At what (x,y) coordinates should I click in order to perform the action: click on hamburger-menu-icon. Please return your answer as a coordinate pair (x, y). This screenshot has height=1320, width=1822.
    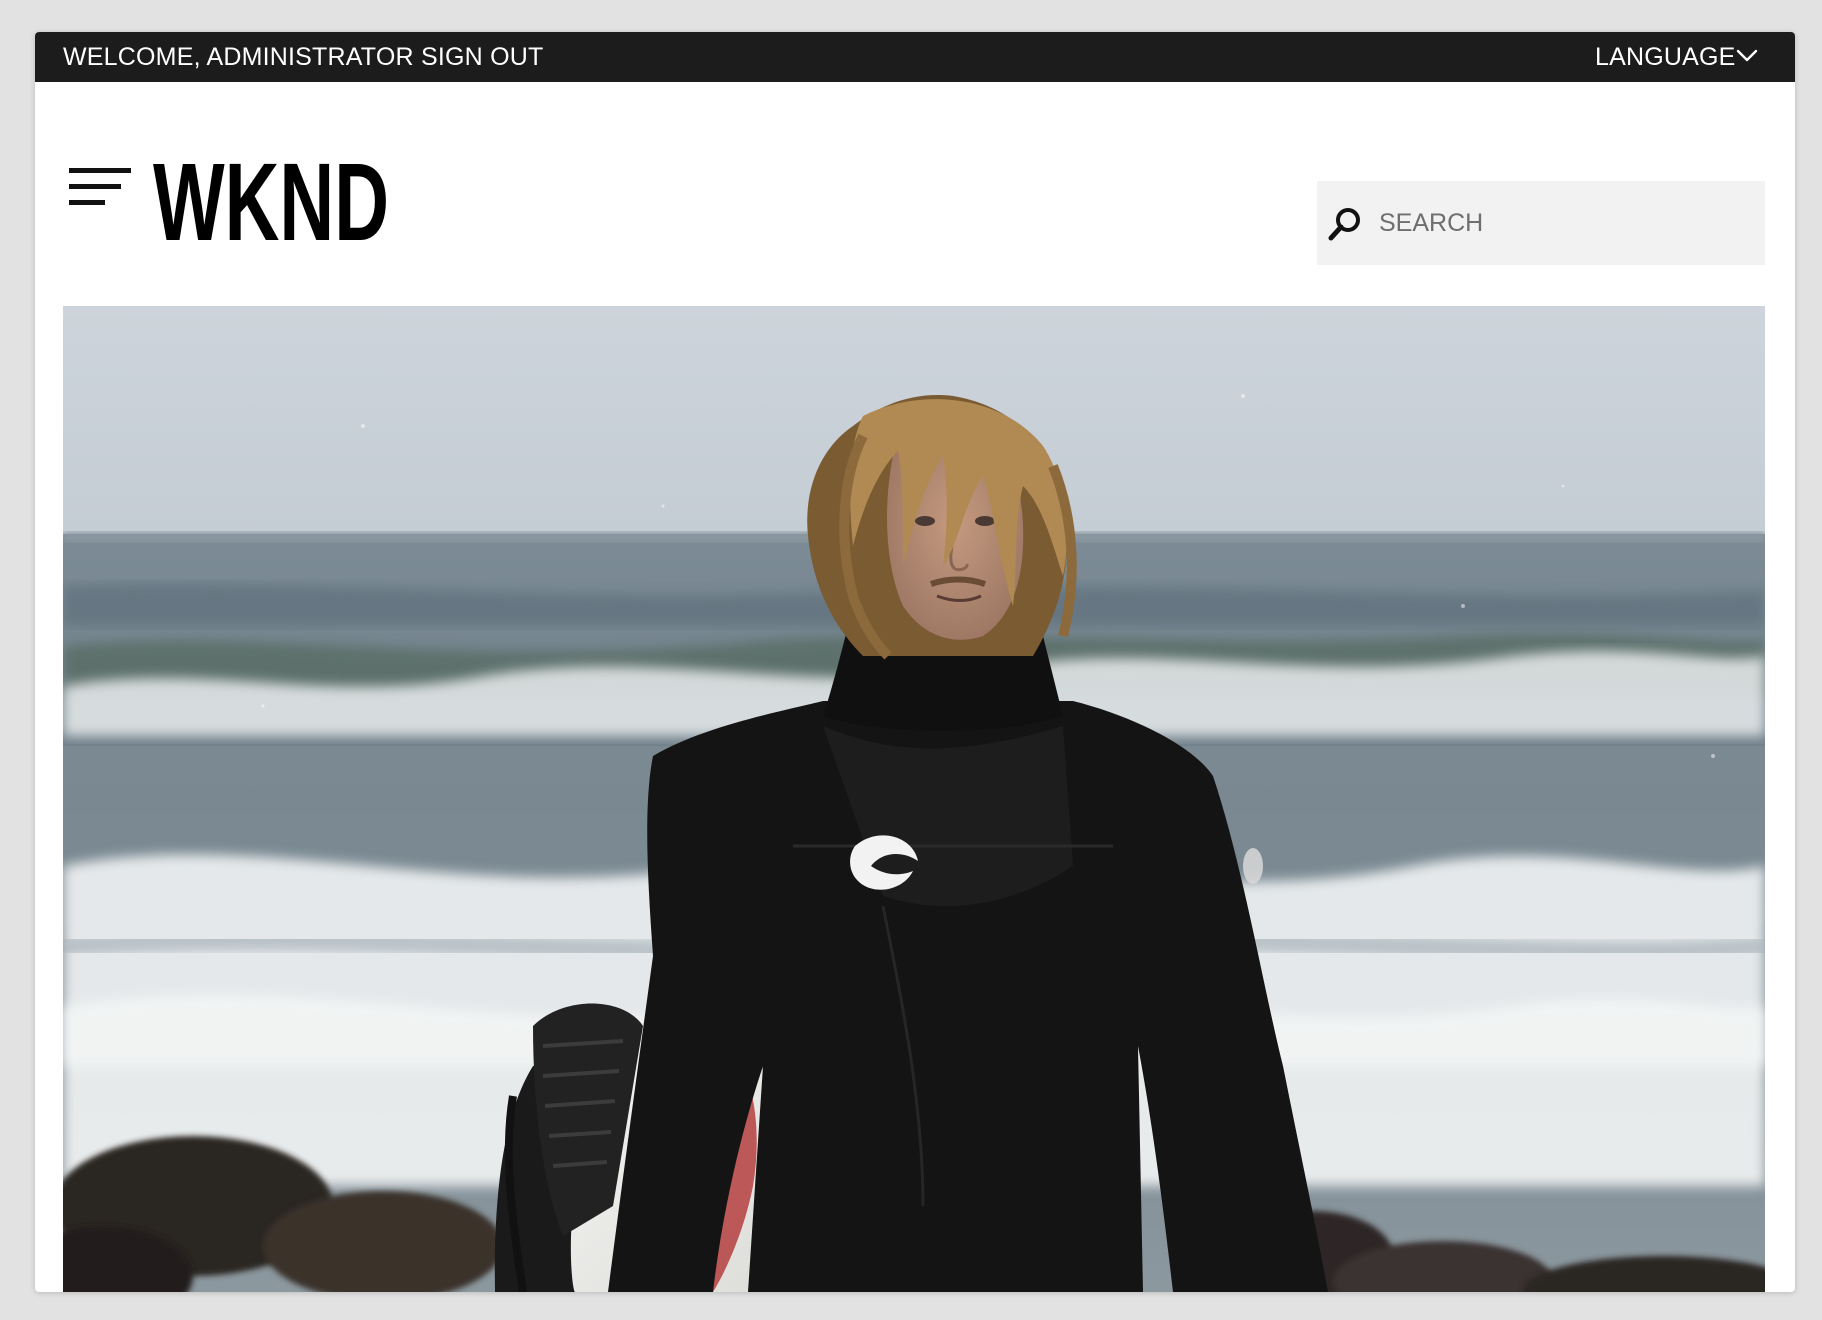
    Looking at the image, I should click on (100, 187).